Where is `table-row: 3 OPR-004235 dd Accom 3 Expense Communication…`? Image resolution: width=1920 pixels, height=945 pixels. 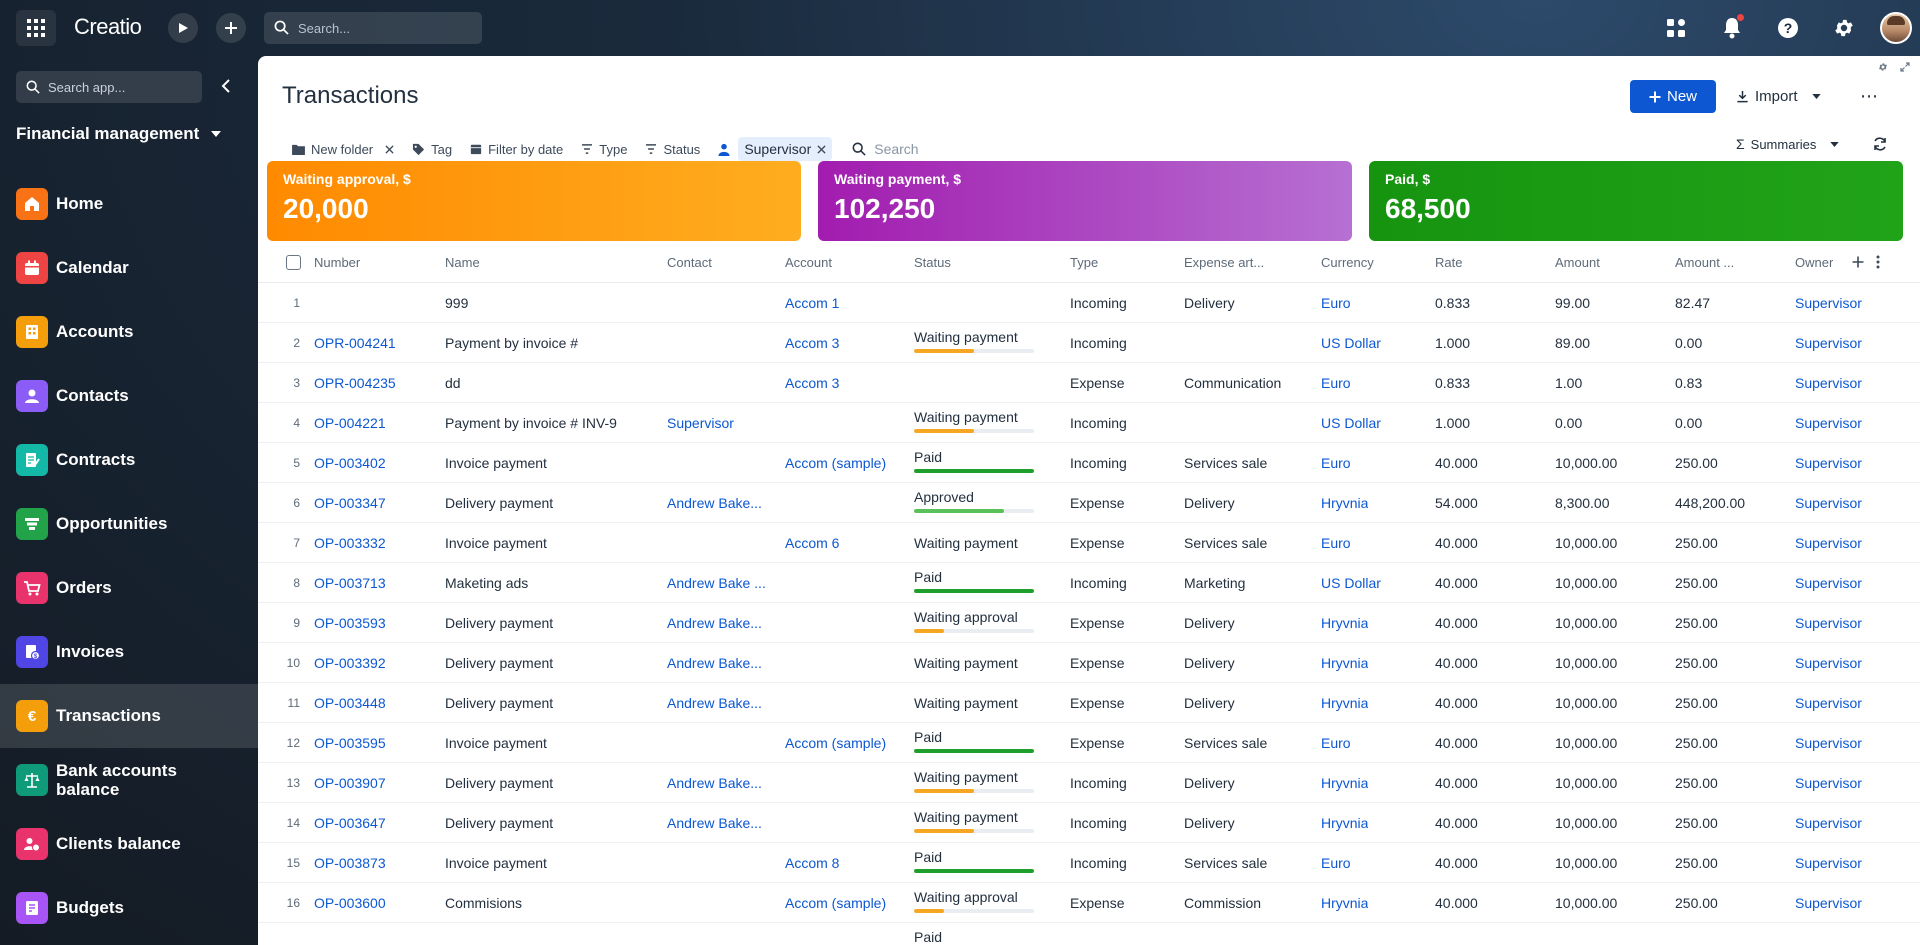 table-row: 3 OPR-004235 dd Accom 3 Expense Communication… is located at coordinates (1089, 383).